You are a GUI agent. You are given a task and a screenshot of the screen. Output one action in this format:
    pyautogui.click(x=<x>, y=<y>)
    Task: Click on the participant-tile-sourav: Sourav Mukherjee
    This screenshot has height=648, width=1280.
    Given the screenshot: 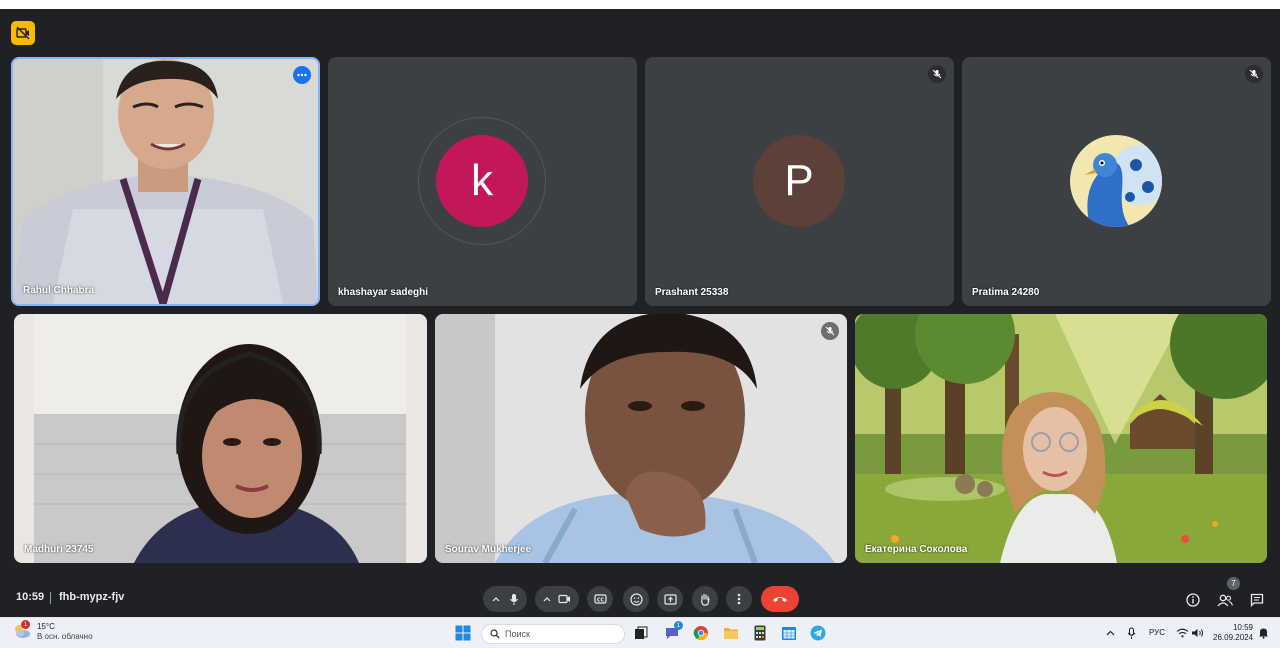 What is the action you would take?
    pyautogui.click(x=641, y=438)
    